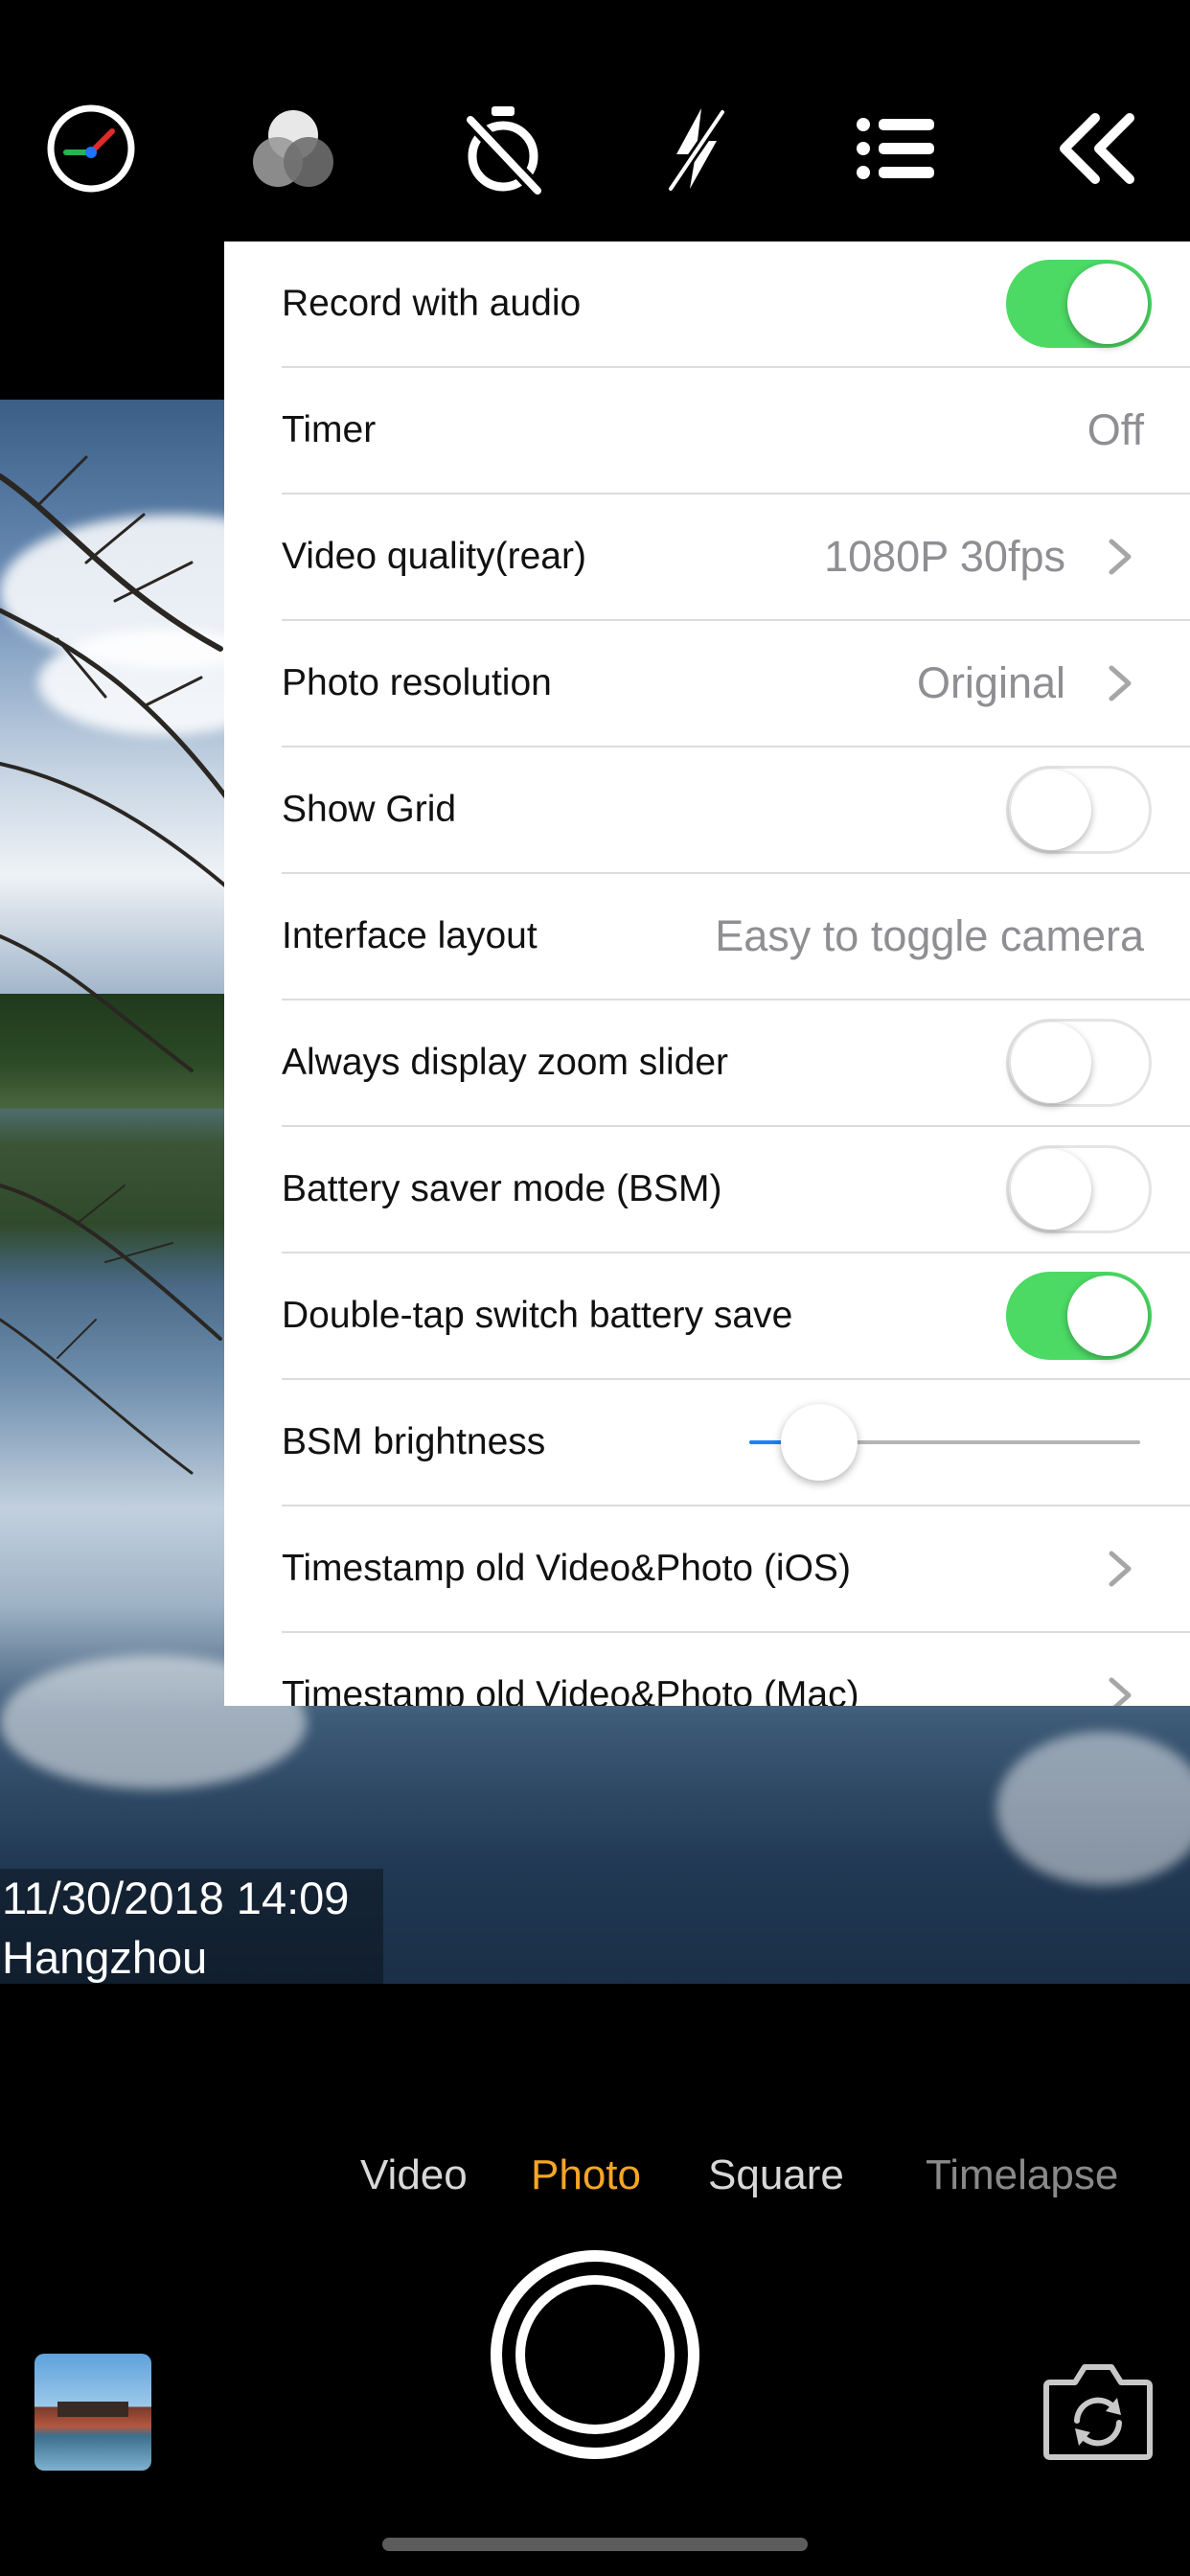 Image resolution: width=1190 pixels, height=2576 pixels. What do you see at coordinates (434, 556) in the screenshot?
I see `setting-label: Video quality(rear)` at bounding box center [434, 556].